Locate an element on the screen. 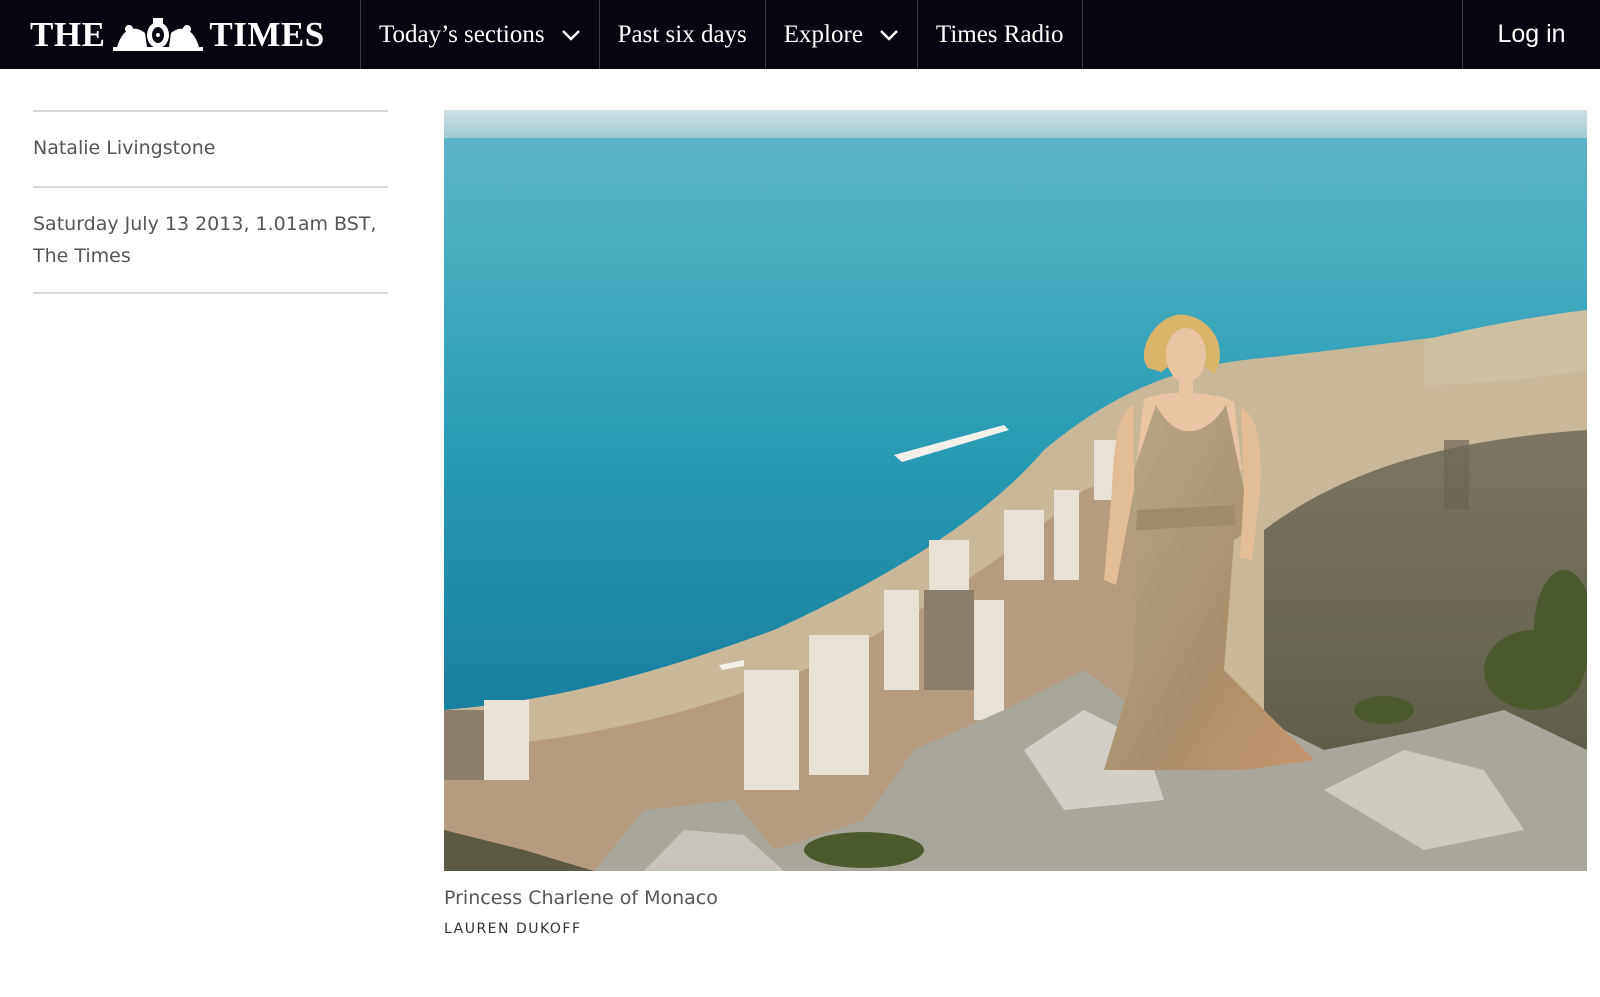 This screenshot has width=1600, height=997. royal-crest-icon is located at coordinates (158, 34).